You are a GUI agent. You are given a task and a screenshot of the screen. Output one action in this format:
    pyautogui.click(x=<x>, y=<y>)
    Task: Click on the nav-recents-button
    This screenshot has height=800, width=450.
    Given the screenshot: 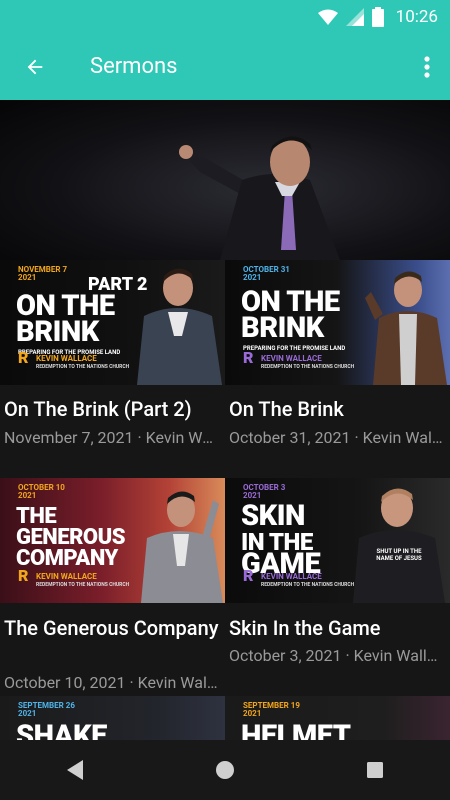 What is the action you would take?
    pyautogui.click(x=375, y=770)
    